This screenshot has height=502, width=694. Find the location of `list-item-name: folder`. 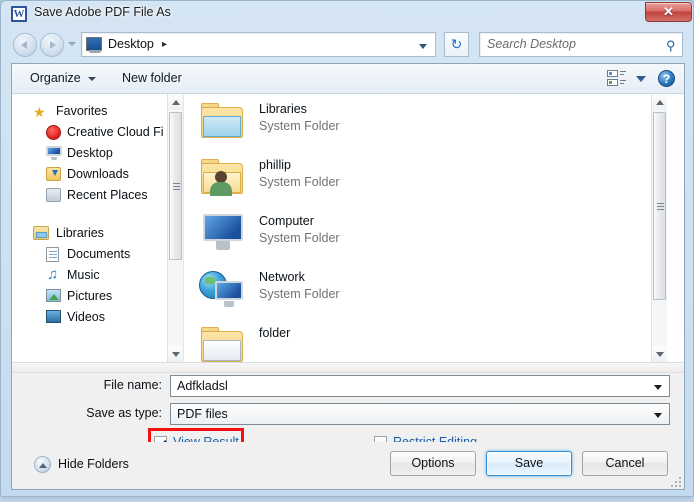

list-item-name: folder is located at coordinates (275, 333).